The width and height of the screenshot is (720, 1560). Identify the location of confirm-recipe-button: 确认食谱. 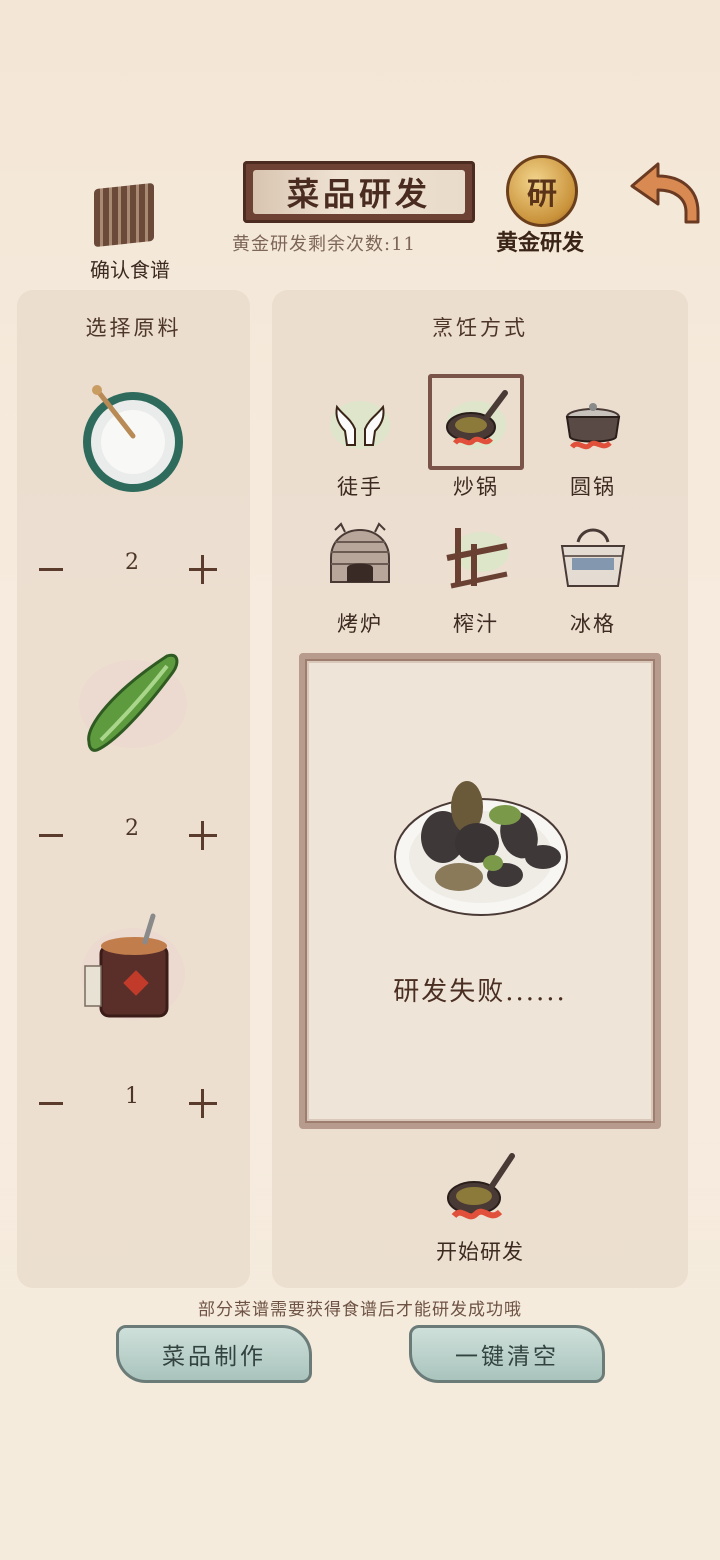
(130, 232).